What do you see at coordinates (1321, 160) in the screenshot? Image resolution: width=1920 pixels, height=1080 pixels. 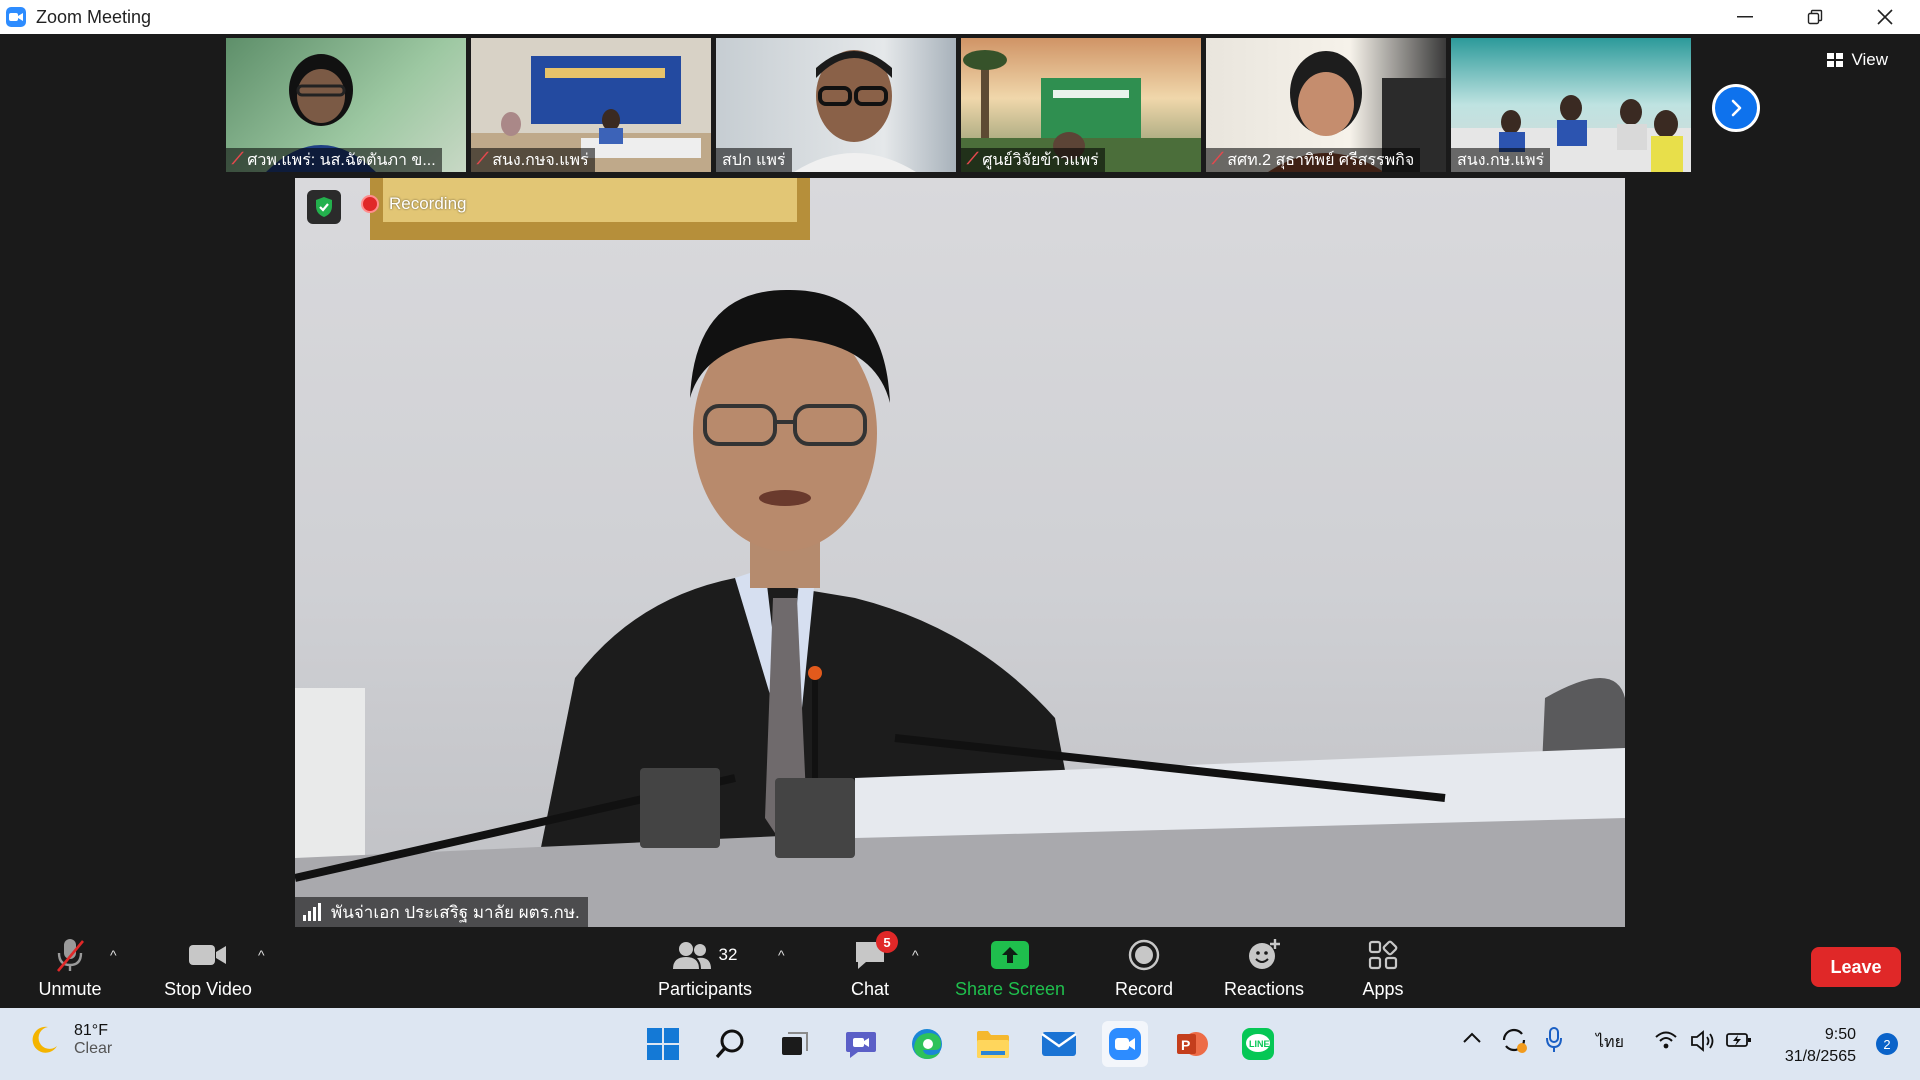 I see `participant-name-text: สศท.2 สุธาทิพย์ ศรีสรรพกิจ` at bounding box center [1321, 160].